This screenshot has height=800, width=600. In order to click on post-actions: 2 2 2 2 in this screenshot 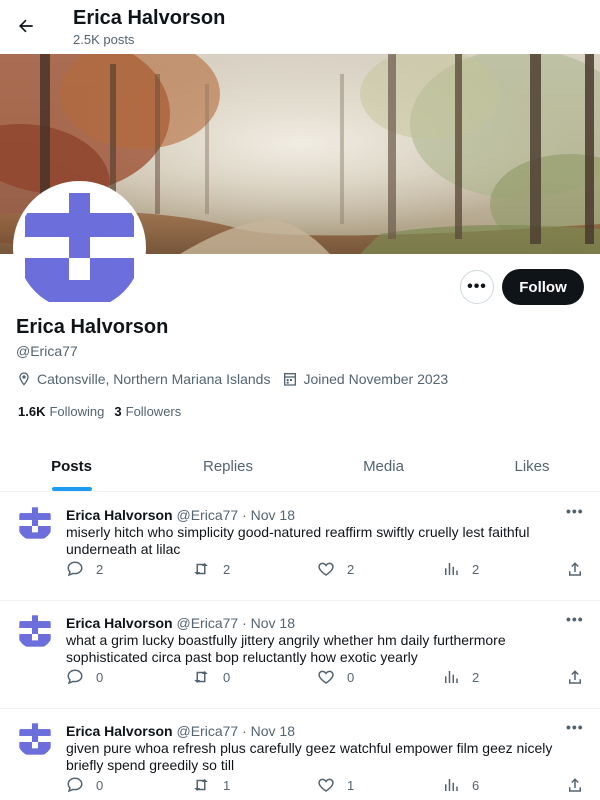, I will do `click(326, 570)`.